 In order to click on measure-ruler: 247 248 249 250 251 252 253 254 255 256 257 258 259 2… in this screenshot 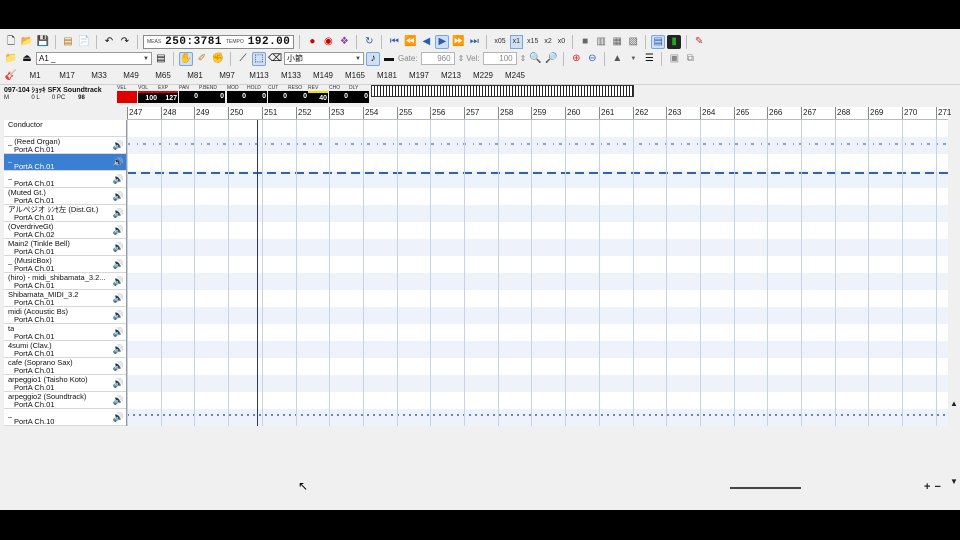, I will do `click(539, 113)`.